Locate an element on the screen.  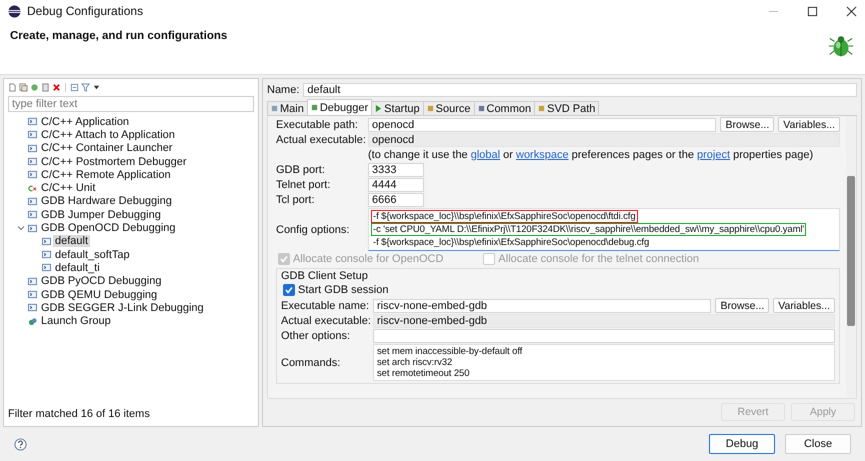
field-label: Other options: is located at coordinates (316, 336).